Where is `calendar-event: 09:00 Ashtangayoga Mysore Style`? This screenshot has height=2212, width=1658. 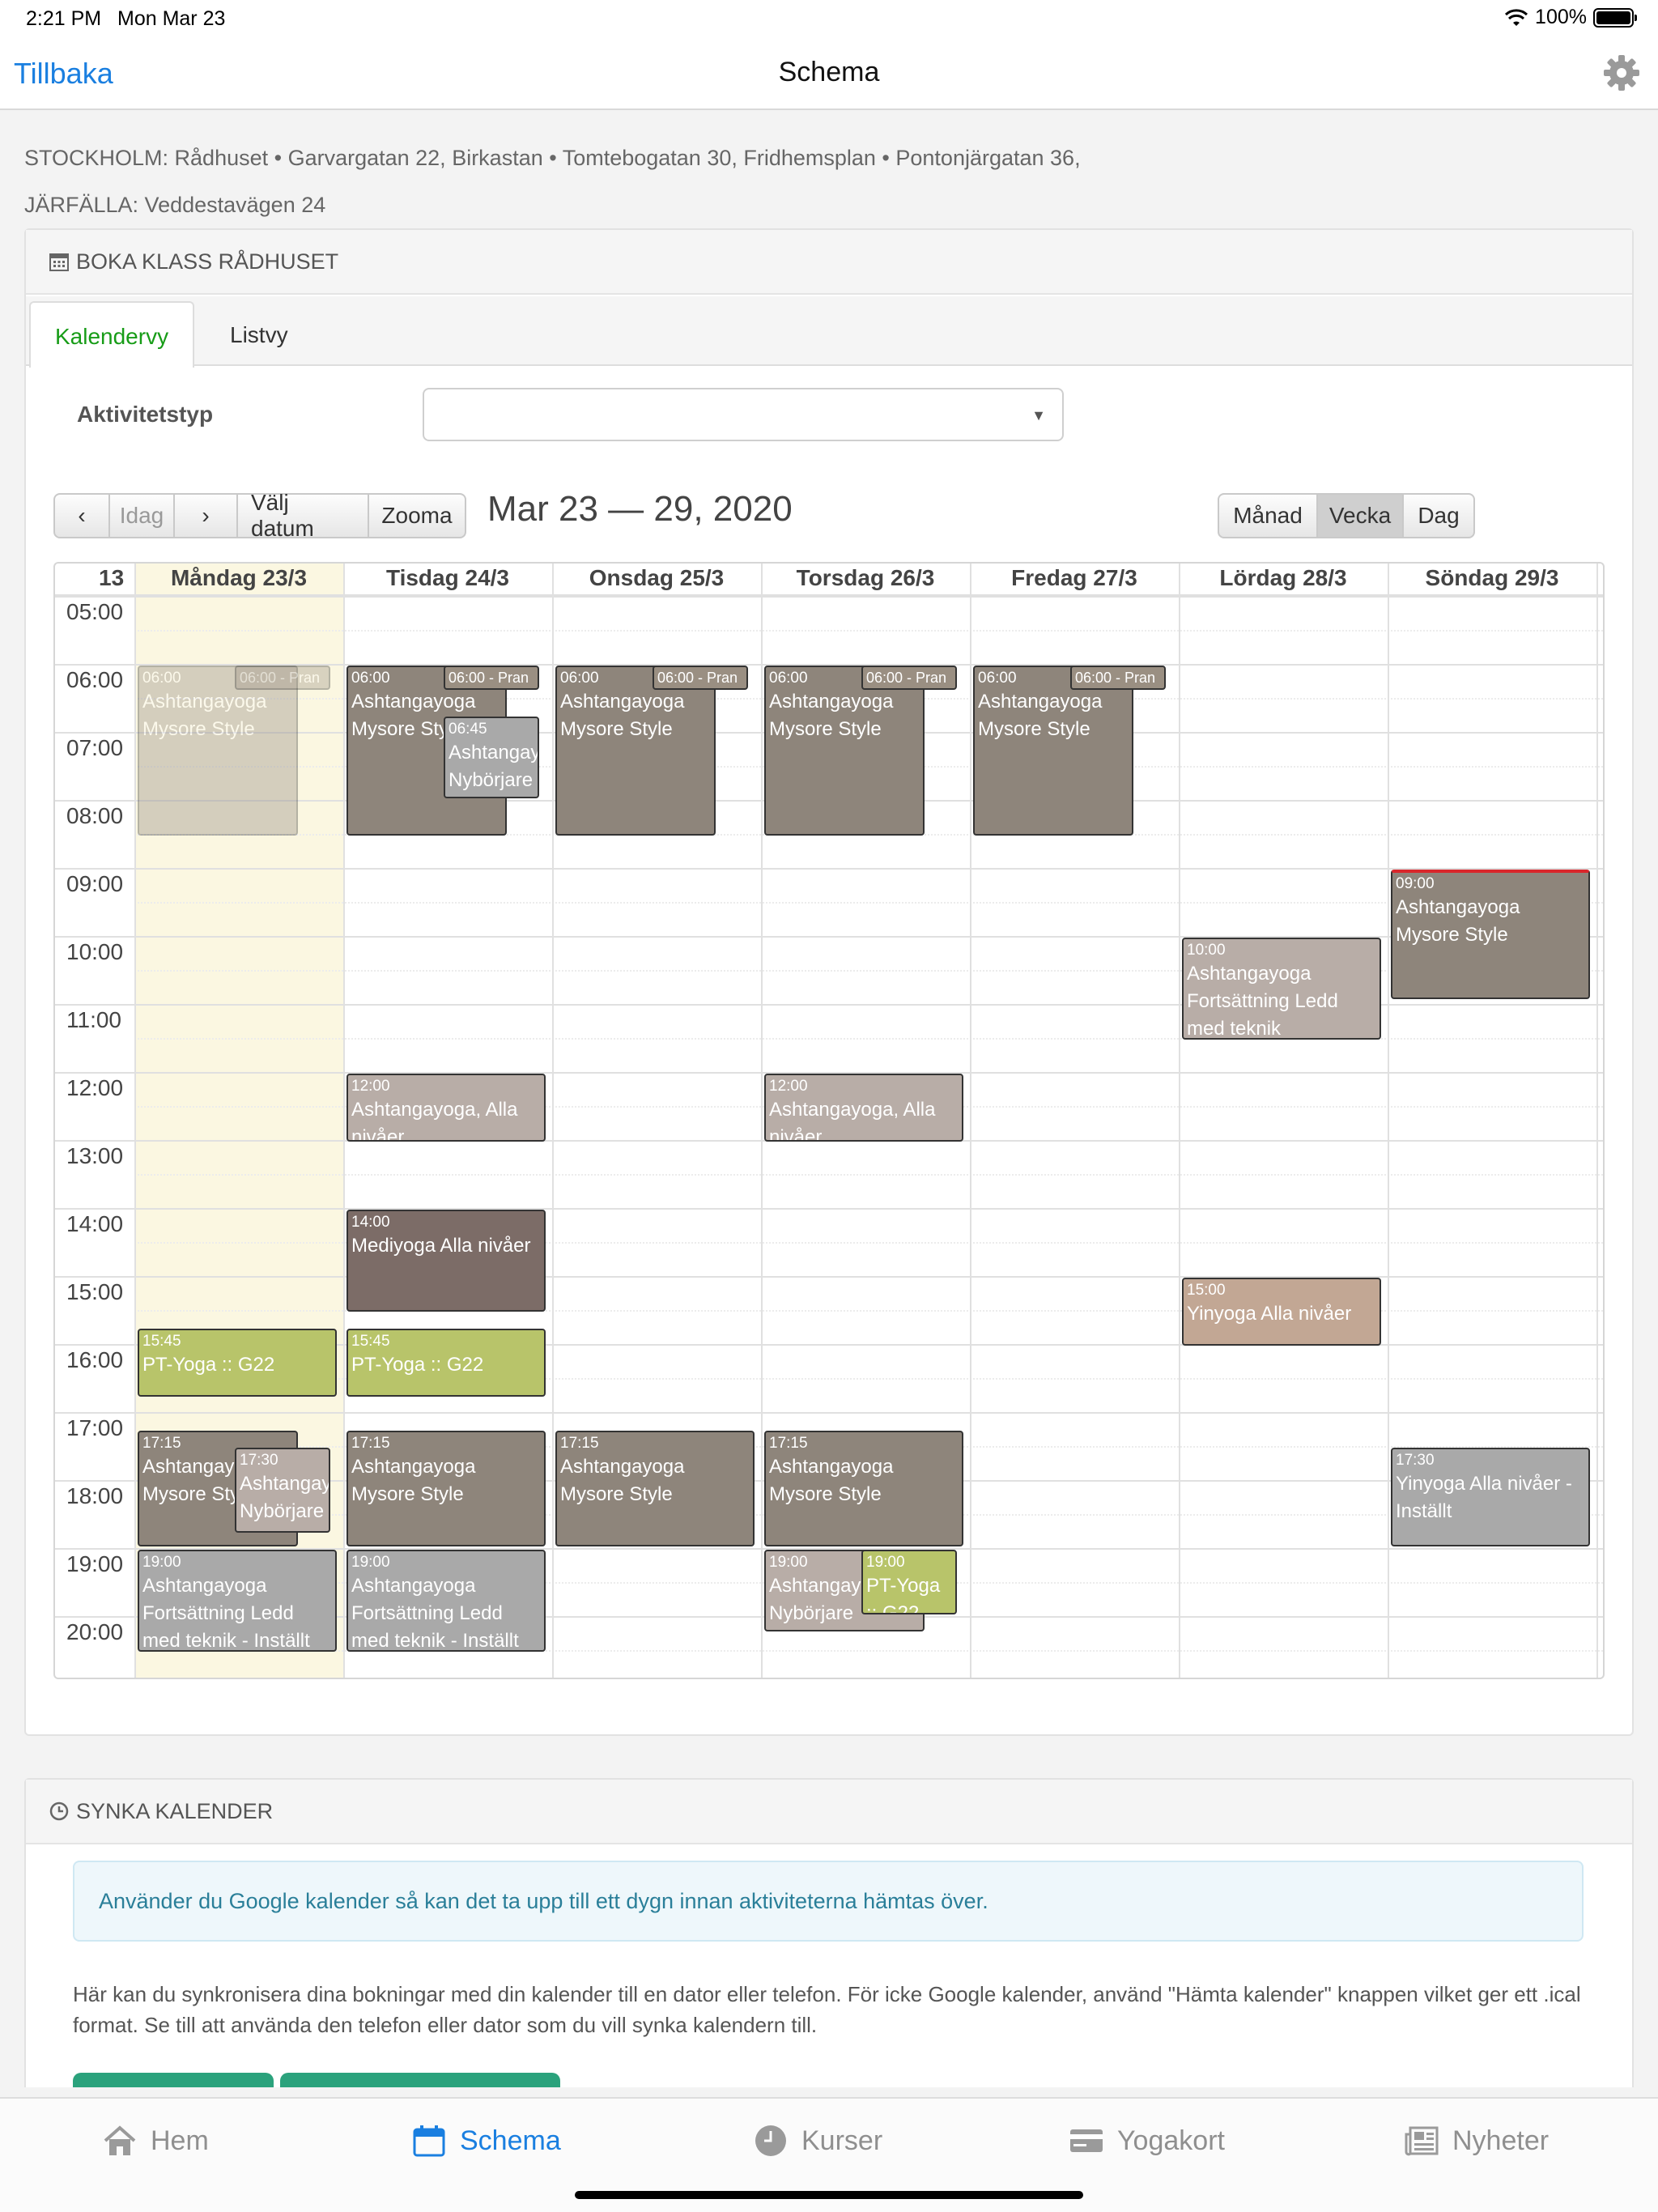
calendar-event: 09:00 Ashtangayoga Mysore Style is located at coordinates (1490, 935).